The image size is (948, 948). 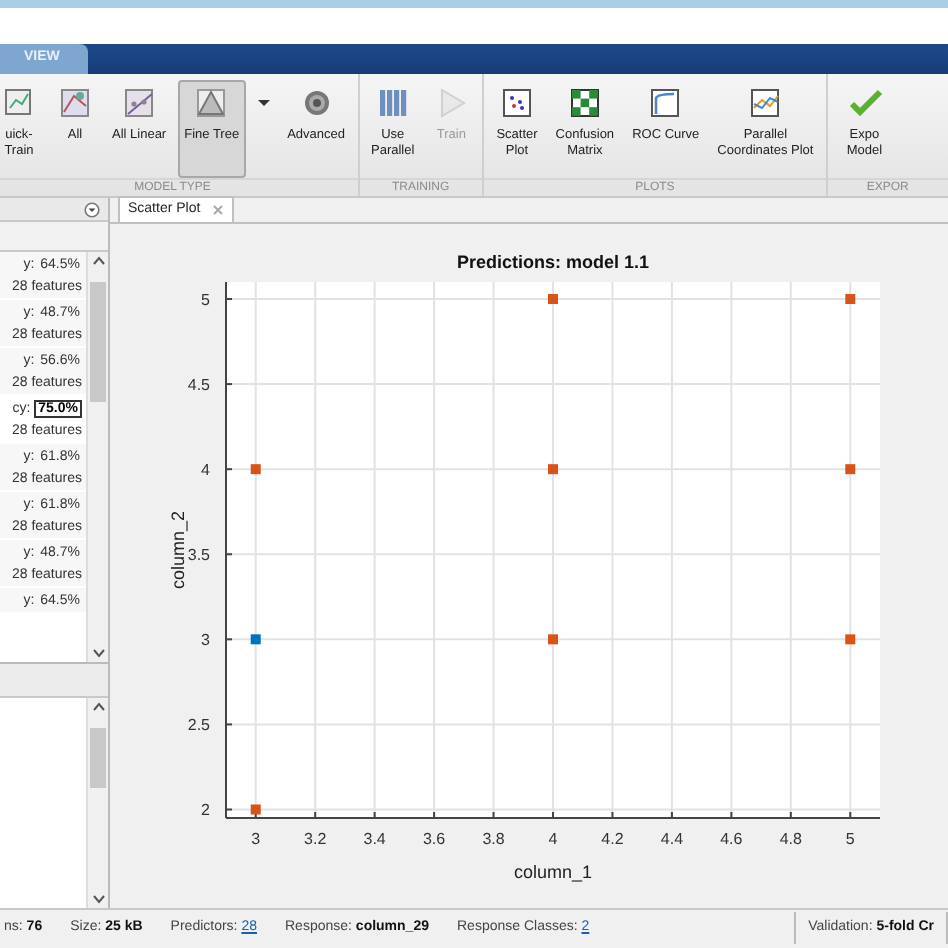 What do you see at coordinates (790, 839) in the screenshot?
I see `x-tick-label: 4.8` at bounding box center [790, 839].